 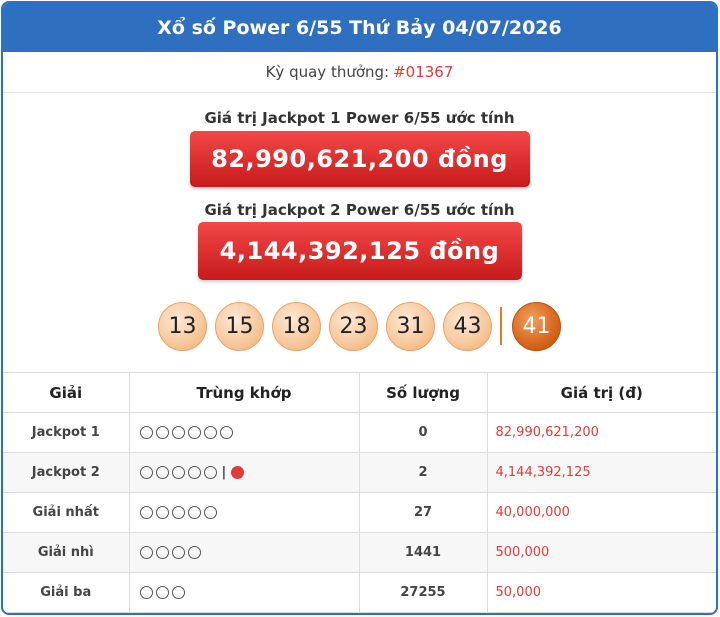 What do you see at coordinates (66, 432) in the screenshot?
I see `prize-name-cell: Jackpot 1` at bounding box center [66, 432].